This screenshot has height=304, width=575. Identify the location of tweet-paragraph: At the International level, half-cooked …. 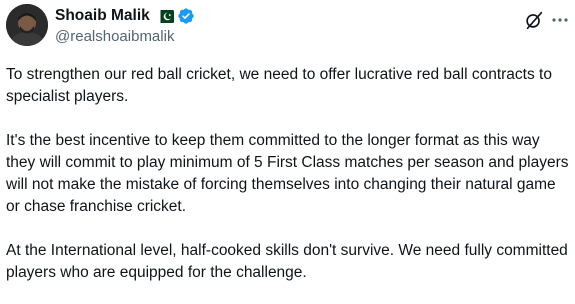
(287, 261).